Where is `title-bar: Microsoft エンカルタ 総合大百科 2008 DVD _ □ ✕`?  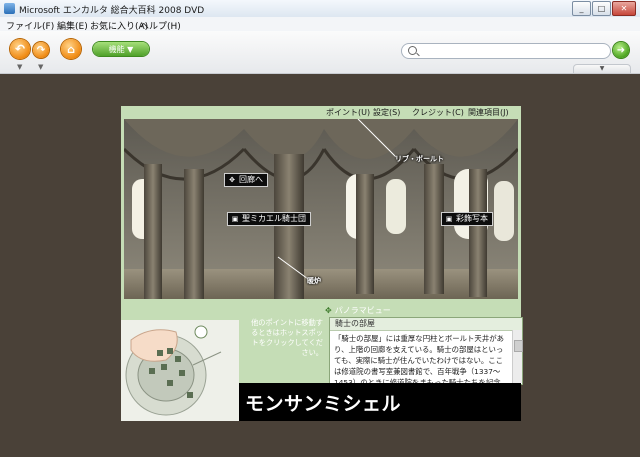
title-bar: Microsoft エンカルタ 総合大百科 2008 DVD _ □ ✕ is located at coordinates (320, 9).